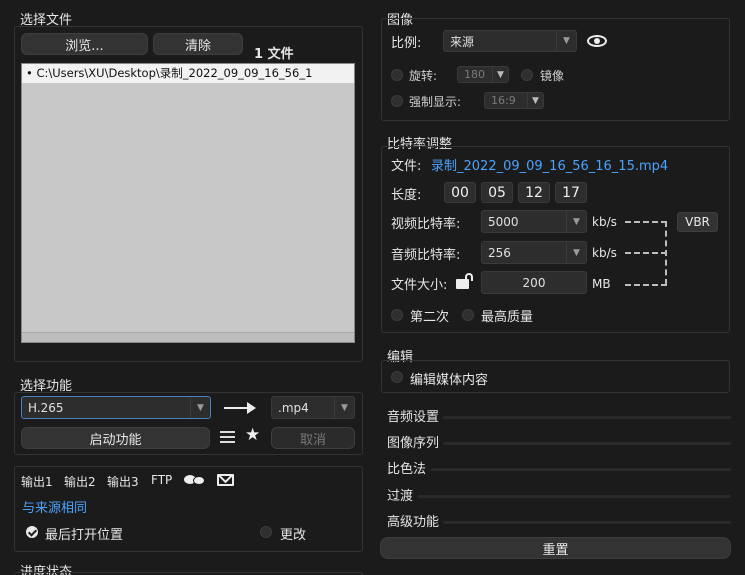  I want to click on length-frames: 17, so click(571, 192).